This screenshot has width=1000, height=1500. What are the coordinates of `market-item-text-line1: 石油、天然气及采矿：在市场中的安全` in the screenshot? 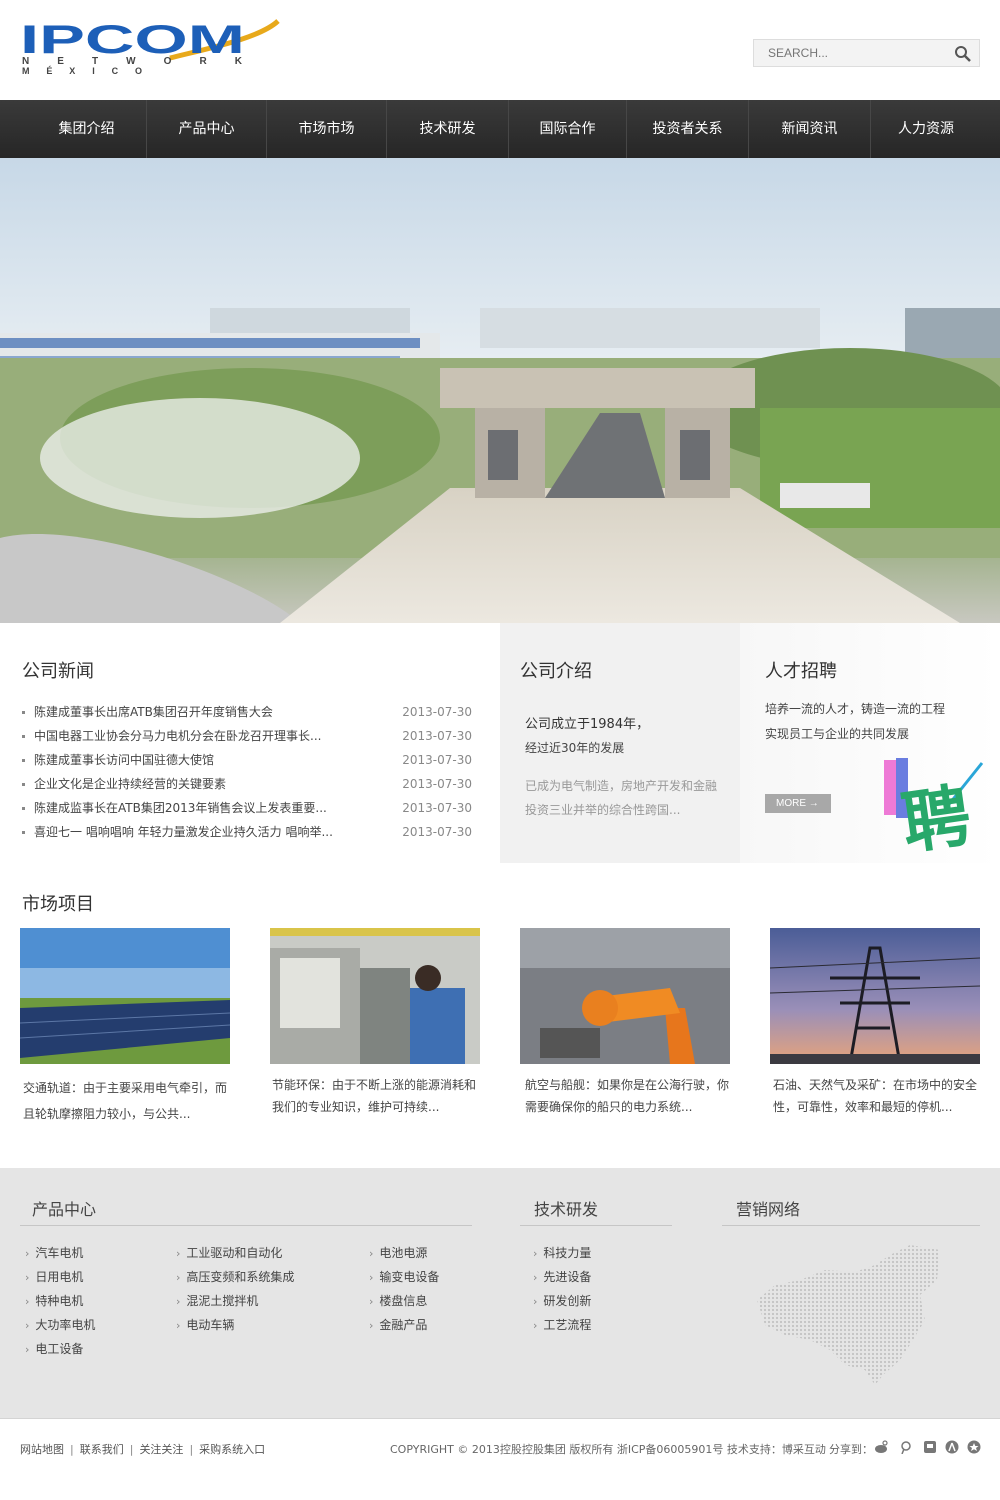 It's located at (875, 1085).